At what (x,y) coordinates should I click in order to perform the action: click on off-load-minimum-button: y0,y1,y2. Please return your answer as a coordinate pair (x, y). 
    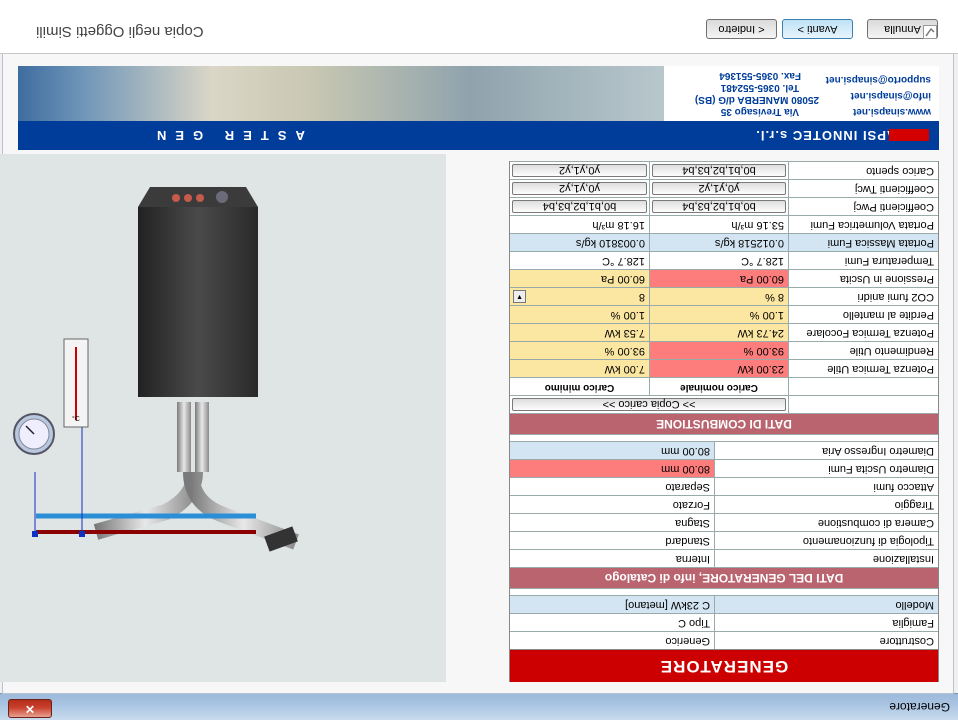
    Looking at the image, I should click on (579, 170).